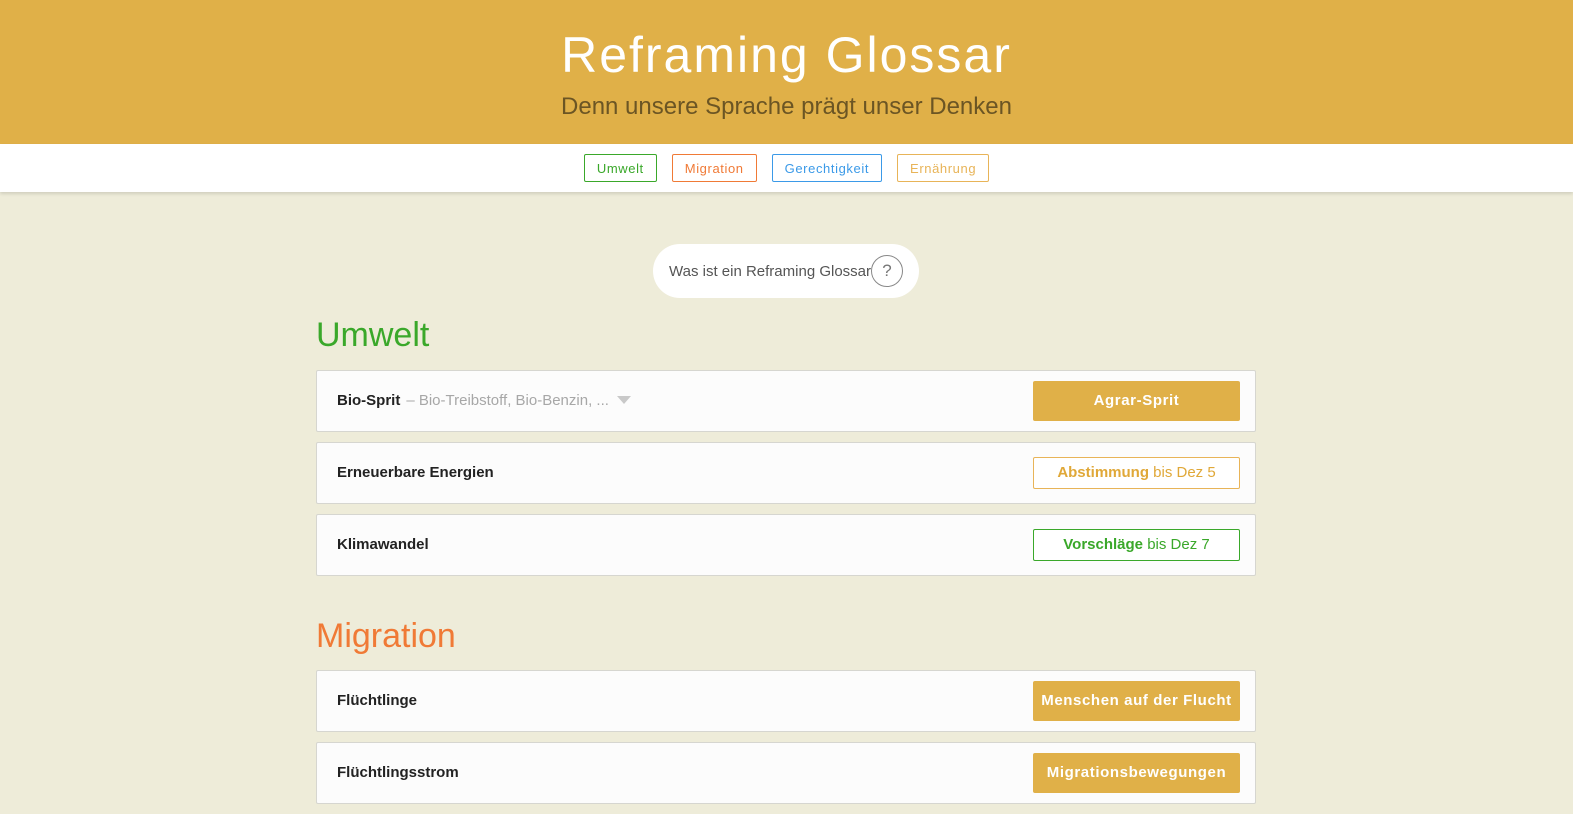 The height and width of the screenshot is (814, 1573). I want to click on term-row: Flüchtlingsstrom Migrationsbewegungen, so click(786, 773).